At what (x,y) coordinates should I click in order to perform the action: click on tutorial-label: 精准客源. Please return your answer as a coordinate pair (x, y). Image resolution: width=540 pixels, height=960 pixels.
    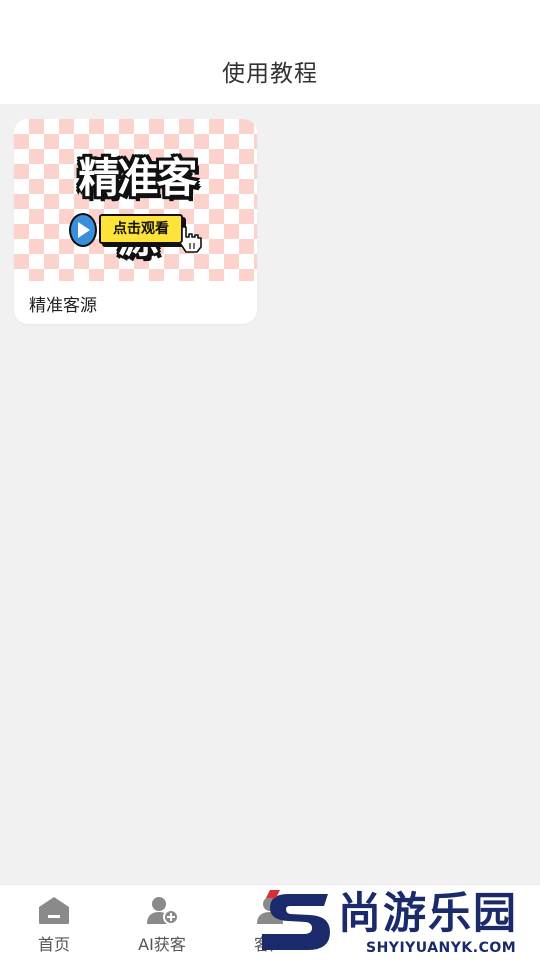
    Looking at the image, I should click on (63, 306).